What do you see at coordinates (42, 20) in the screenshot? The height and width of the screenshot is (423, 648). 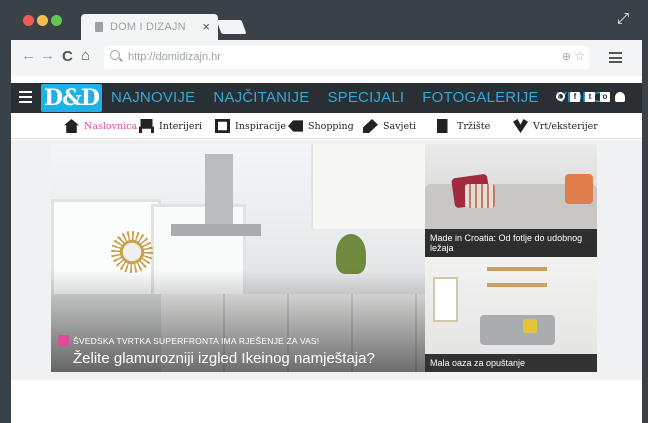 I see `minimize-window-button` at bounding box center [42, 20].